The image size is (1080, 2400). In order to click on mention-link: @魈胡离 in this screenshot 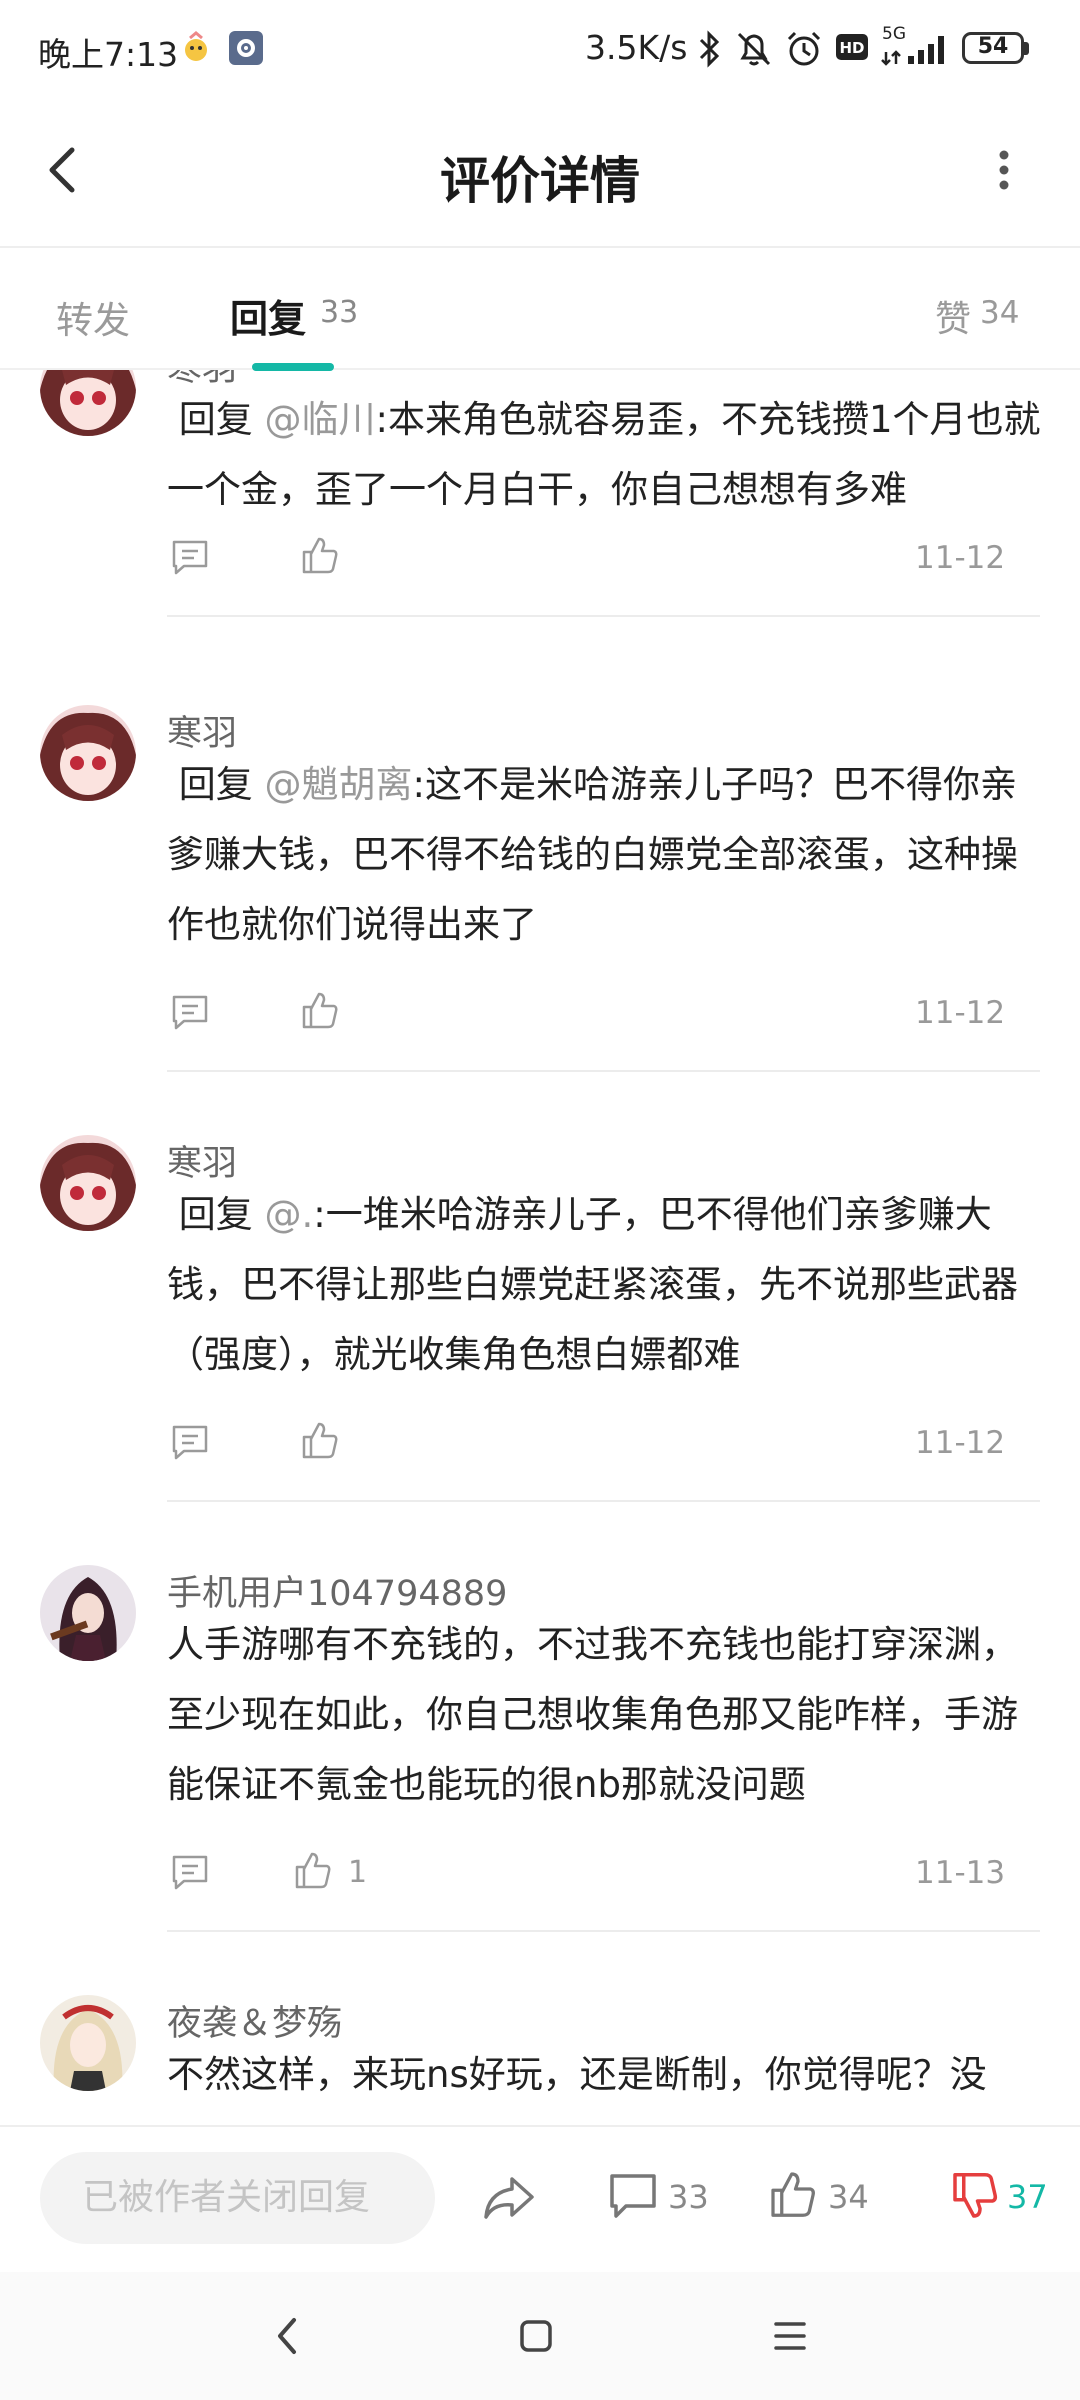, I will do `click(339, 784)`.